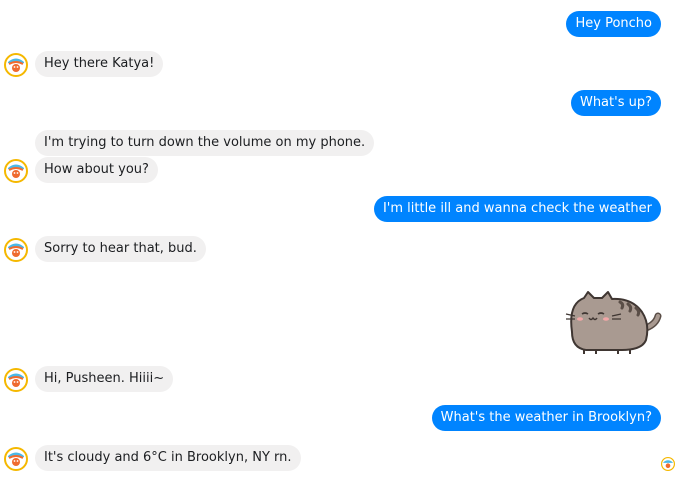 This screenshot has width=676, height=477. What do you see at coordinates (546, 418) in the screenshot?
I see `message-bubble-outgoing: What's the weather in Brooklyn?` at bounding box center [546, 418].